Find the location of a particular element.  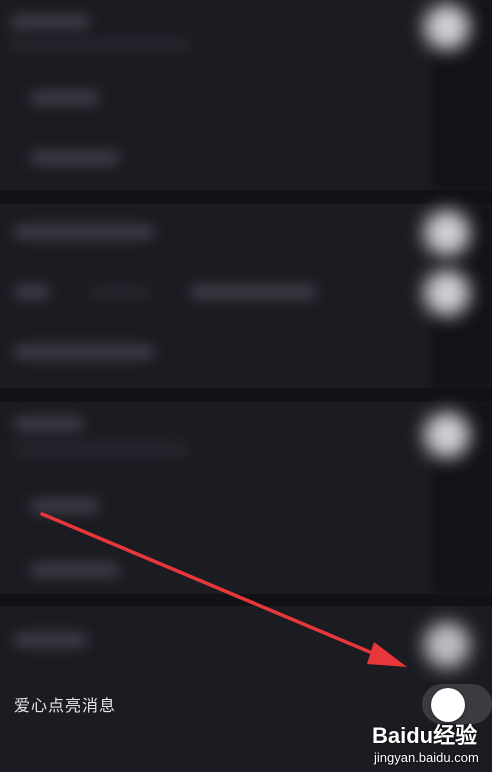

annotation-arrow is located at coordinates (223, 589).